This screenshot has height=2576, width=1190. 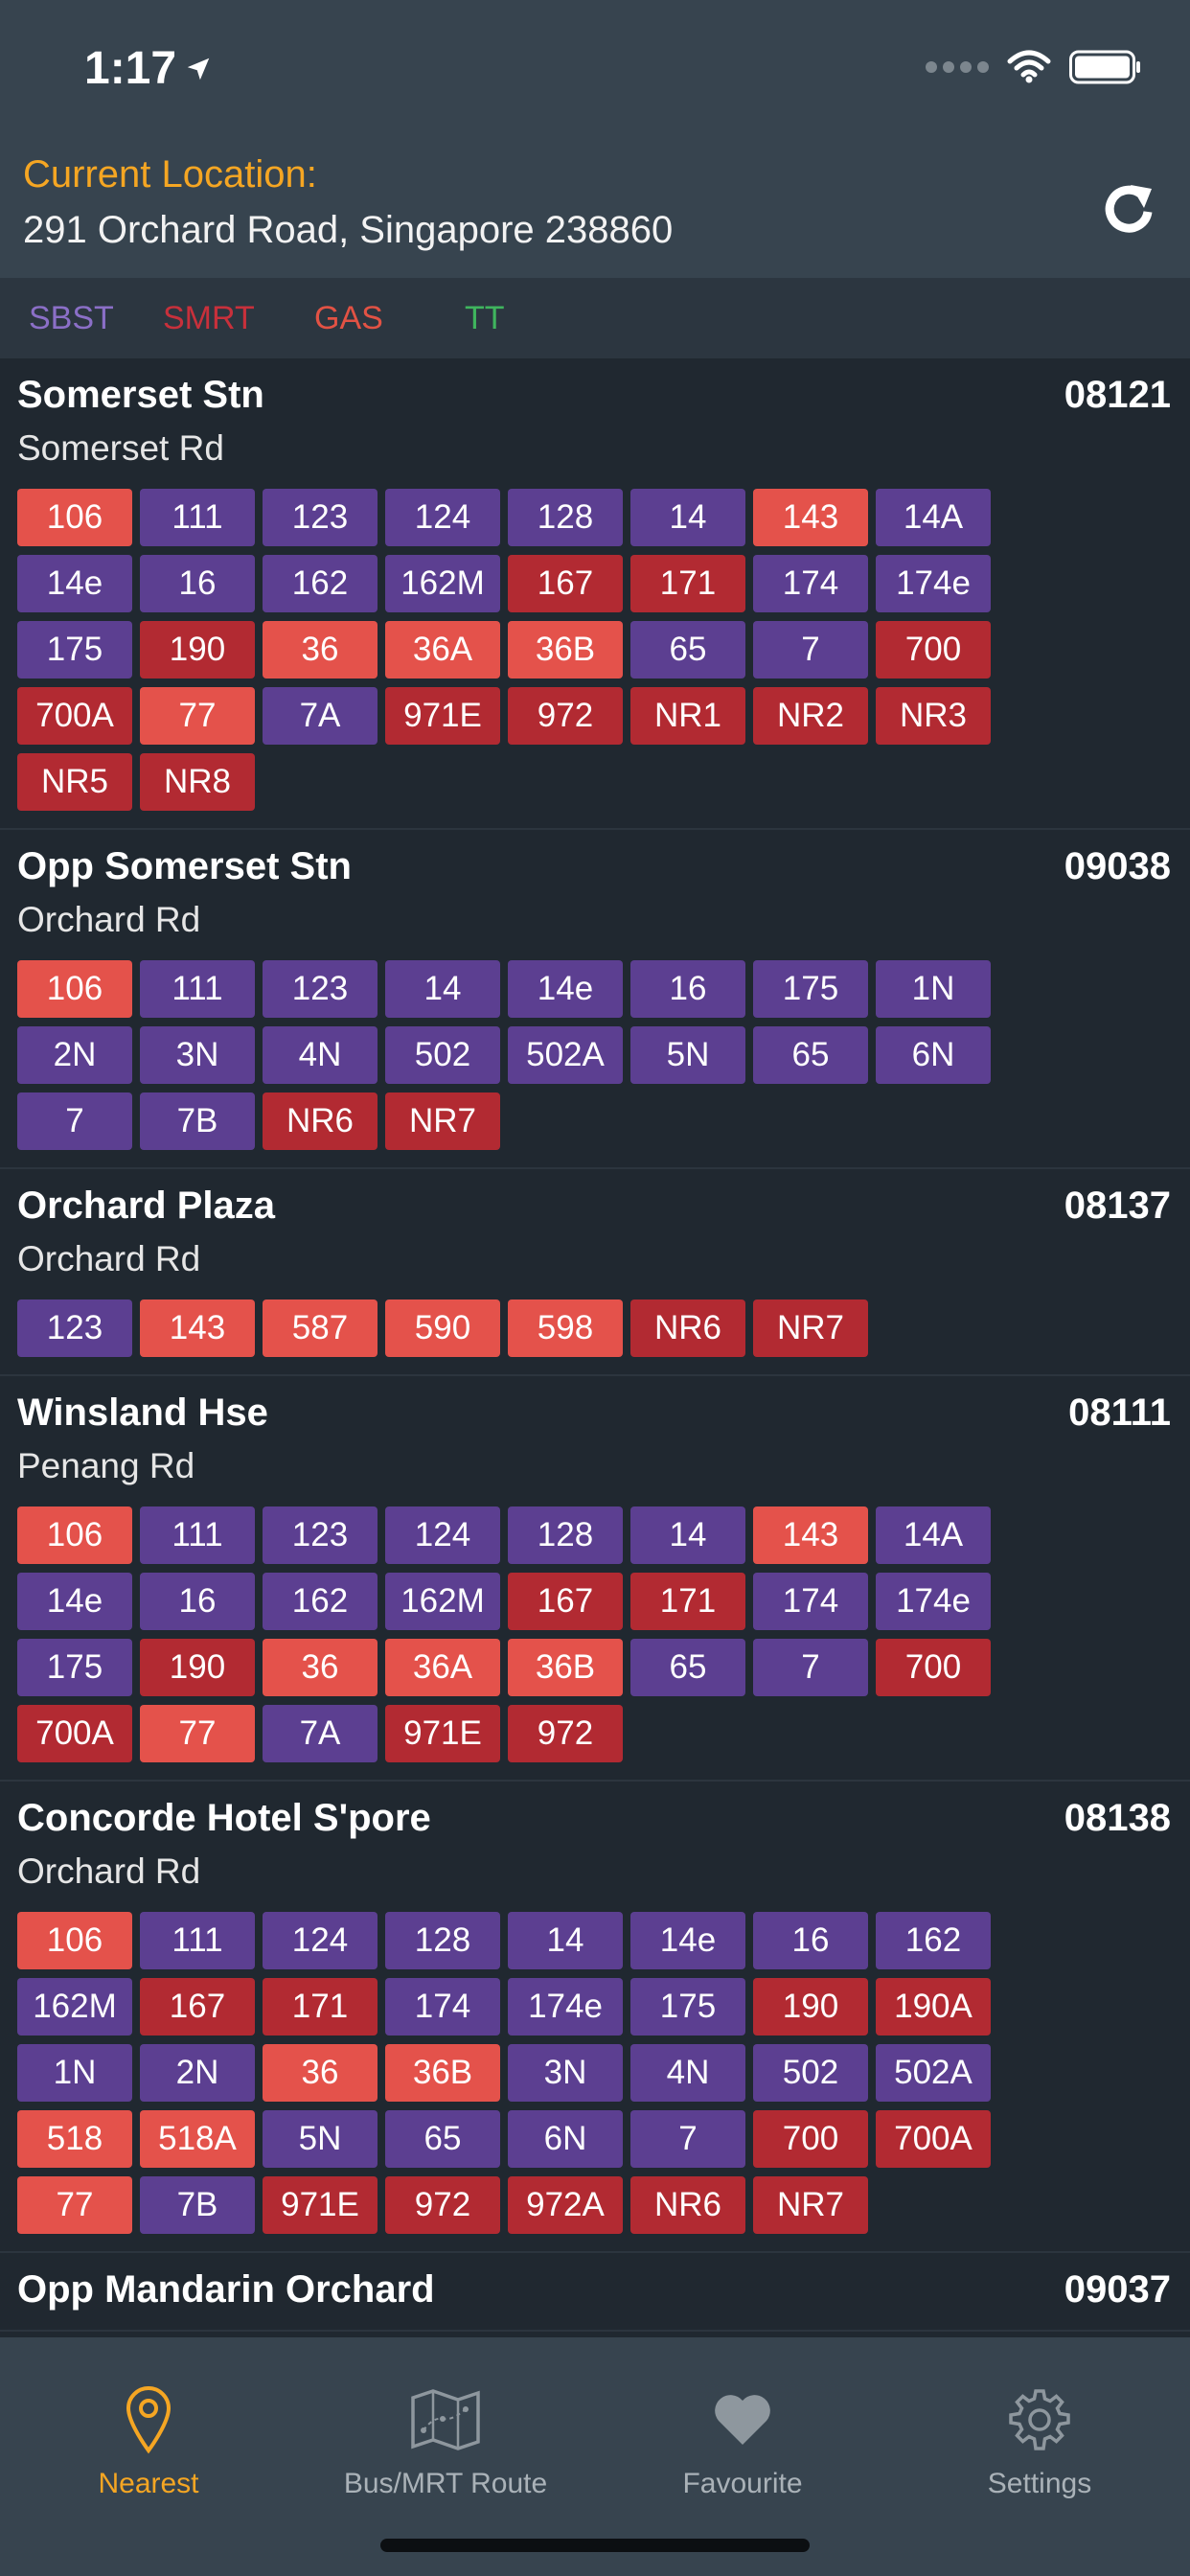 What do you see at coordinates (1130, 209) in the screenshot?
I see `refresh-button` at bounding box center [1130, 209].